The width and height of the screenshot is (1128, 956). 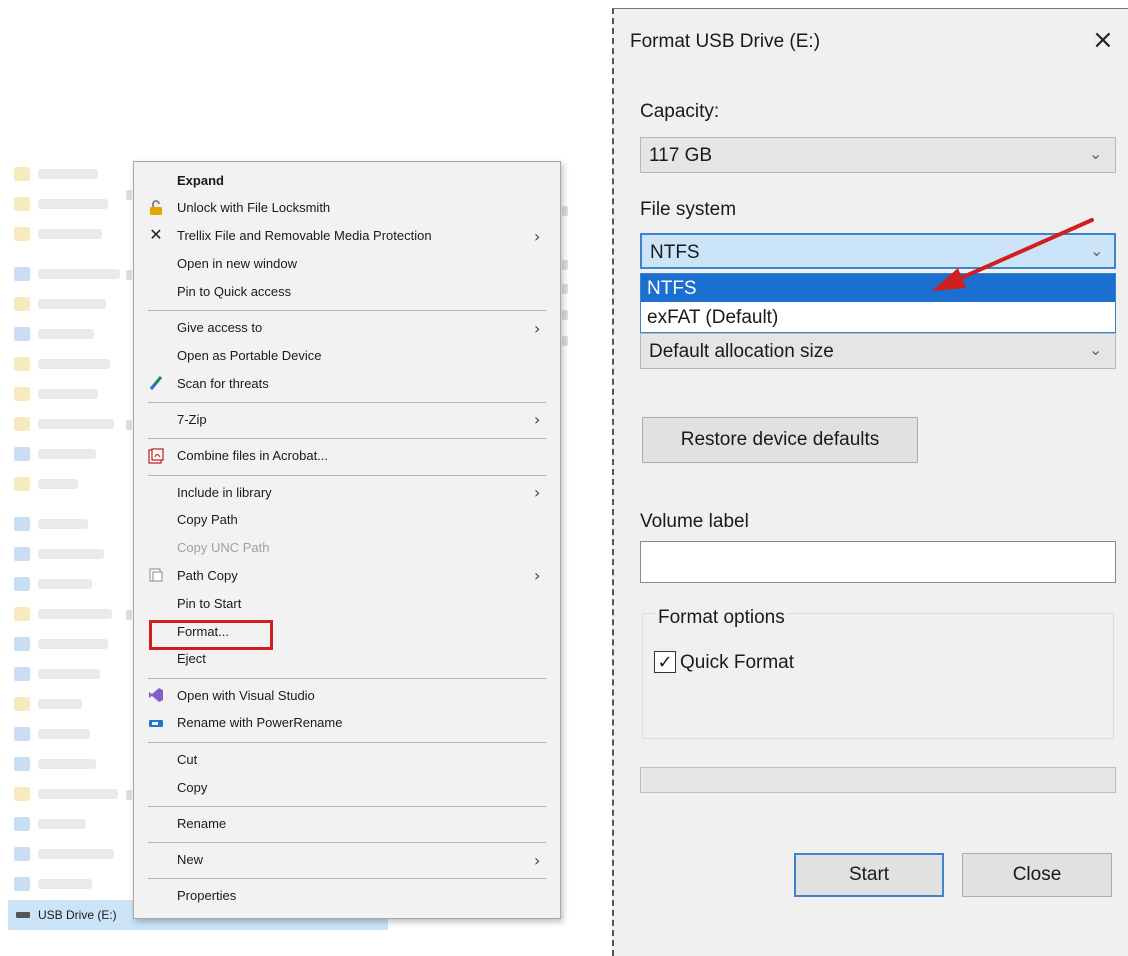 What do you see at coordinates (680, 111) in the screenshot?
I see `capacity-label: Capacity:` at bounding box center [680, 111].